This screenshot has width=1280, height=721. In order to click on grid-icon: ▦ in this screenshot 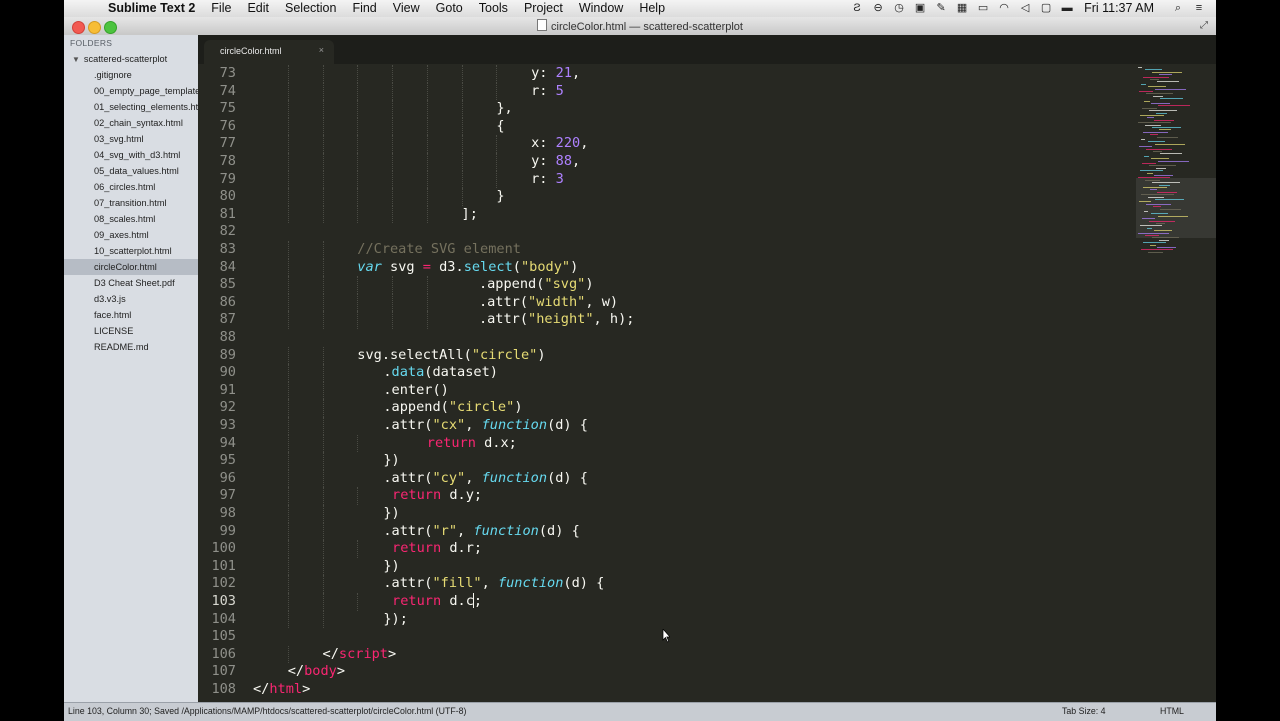, I will do `click(962, 8)`.